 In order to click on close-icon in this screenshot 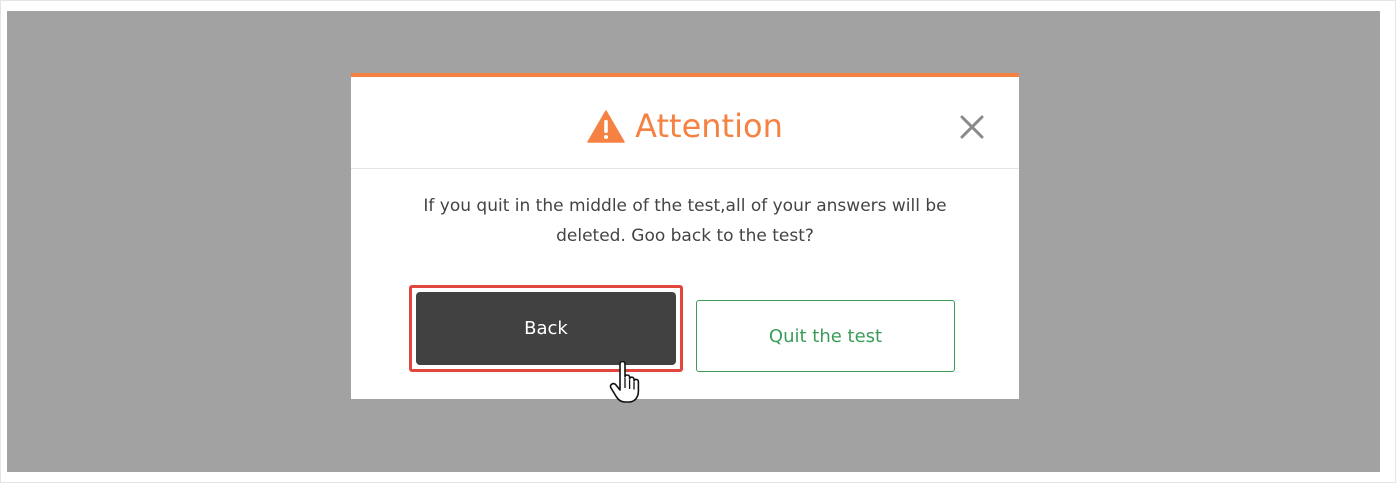, I will do `click(972, 127)`.